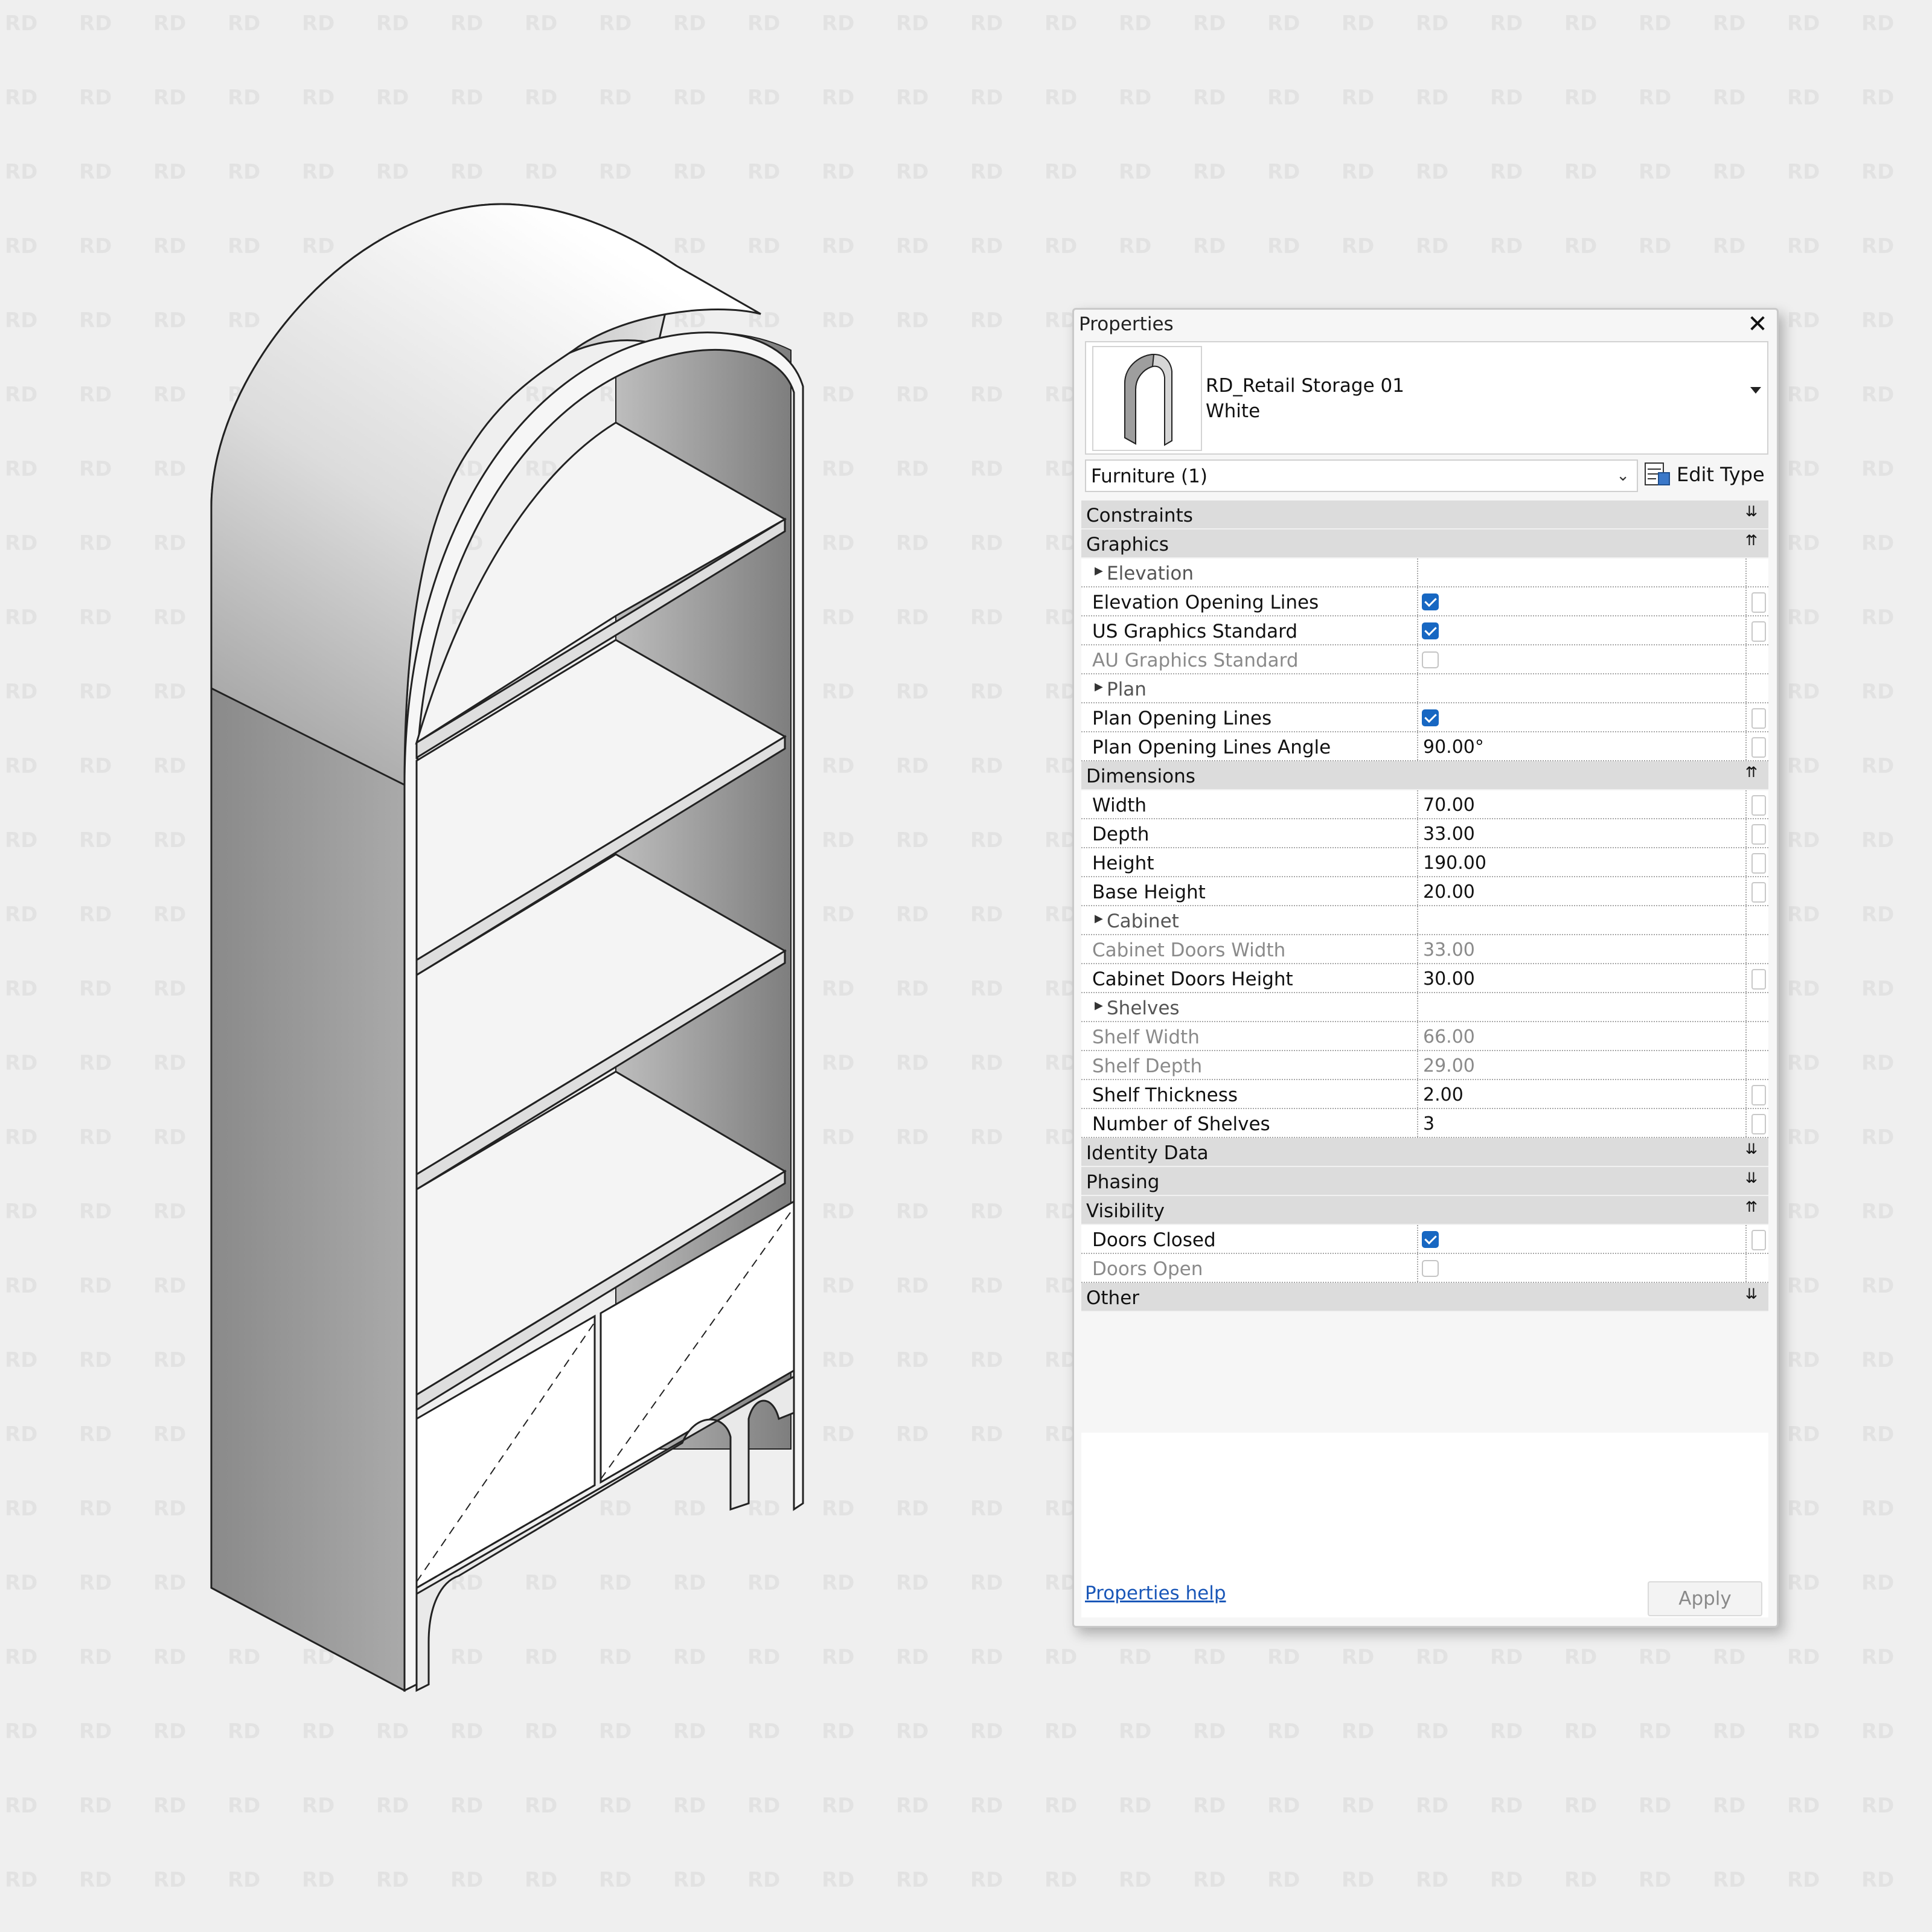  Describe the element at coordinates (1141, 777) in the screenshot. I see `category-label: Dimensions` at that location.